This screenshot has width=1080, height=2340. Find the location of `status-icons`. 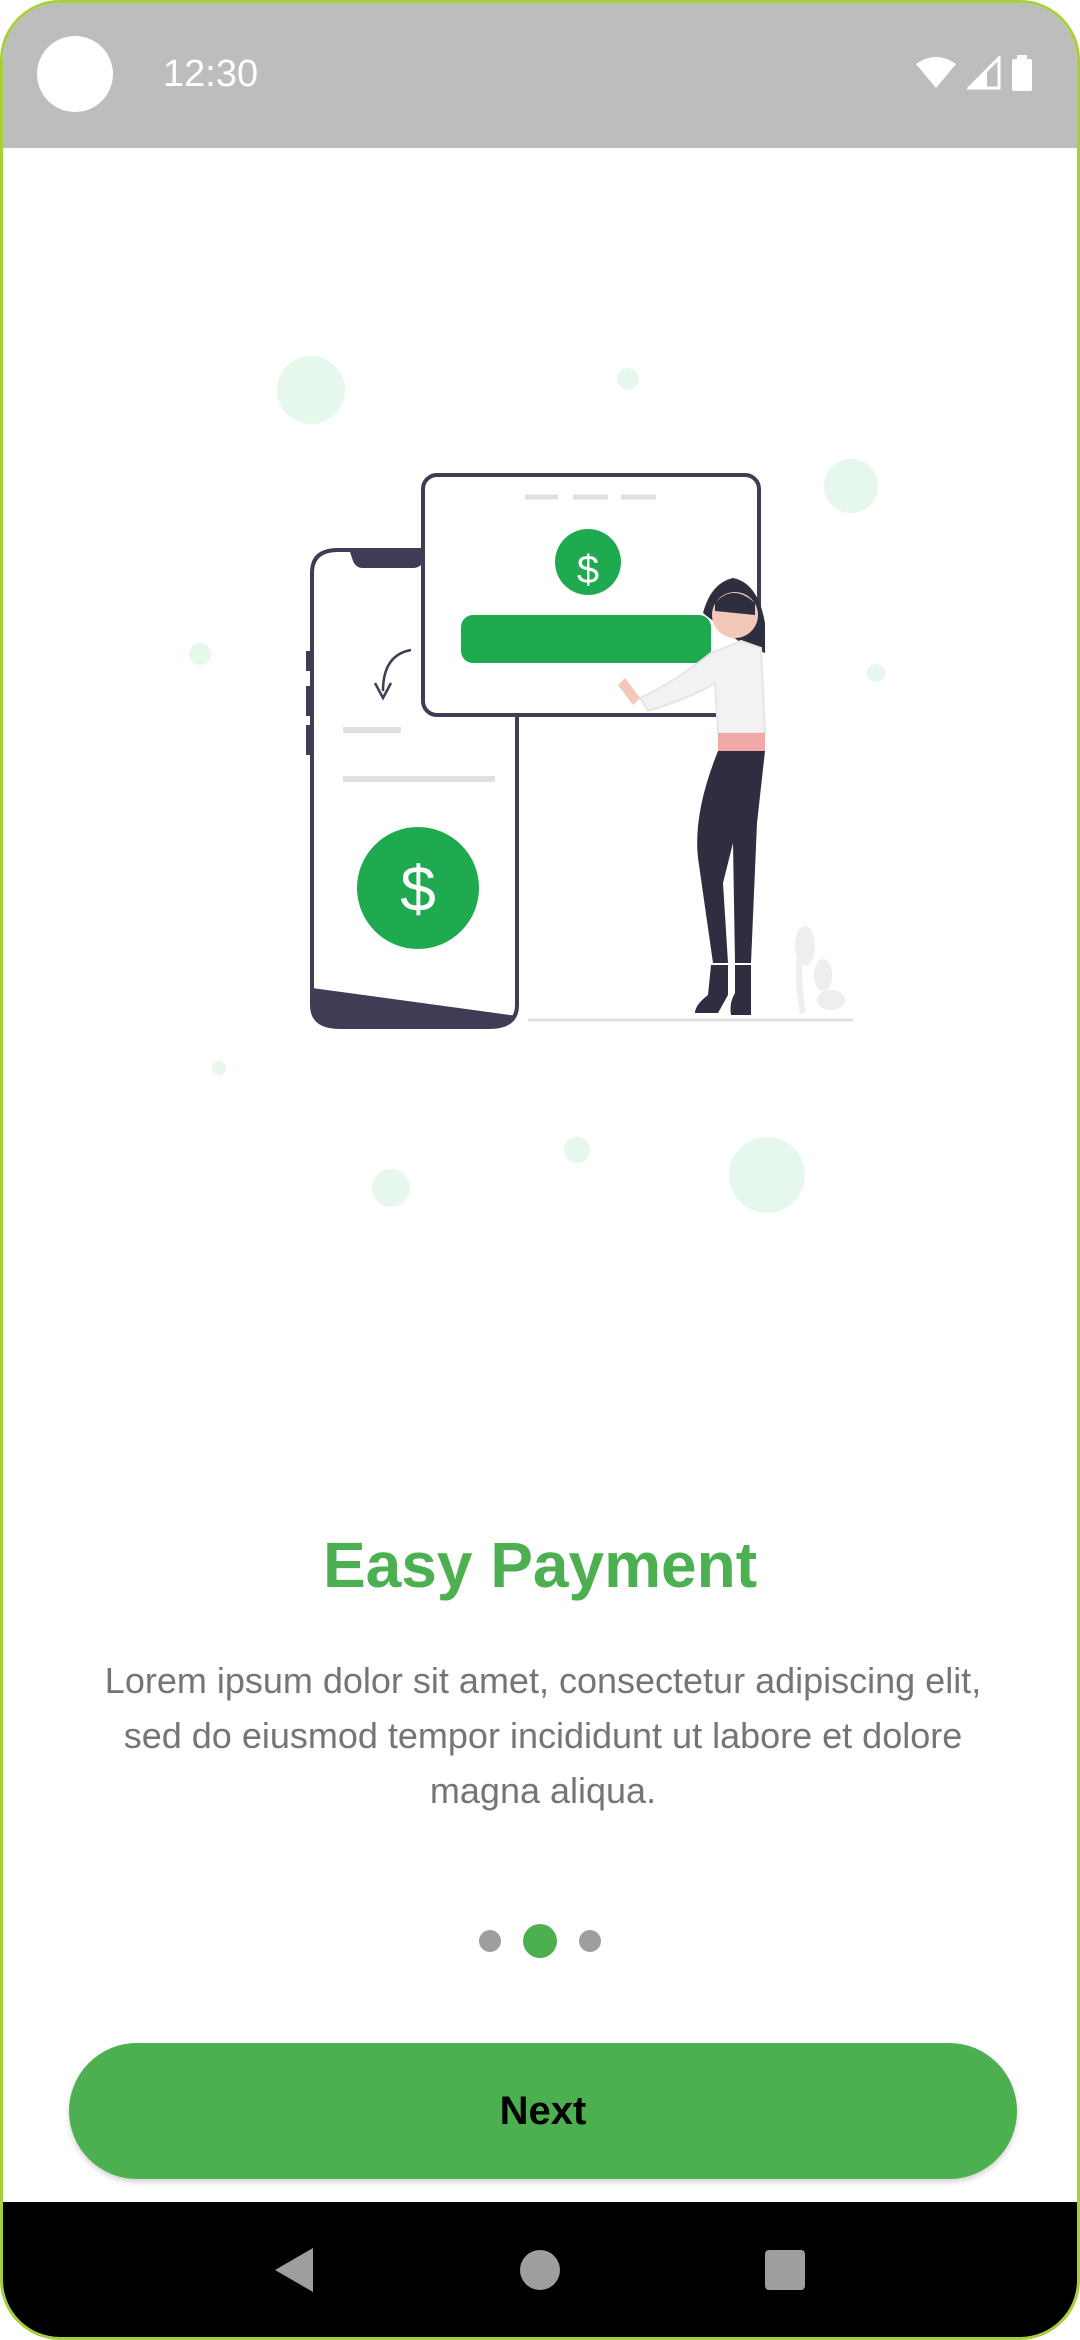

status-icons is located at coordinates (974, 75).